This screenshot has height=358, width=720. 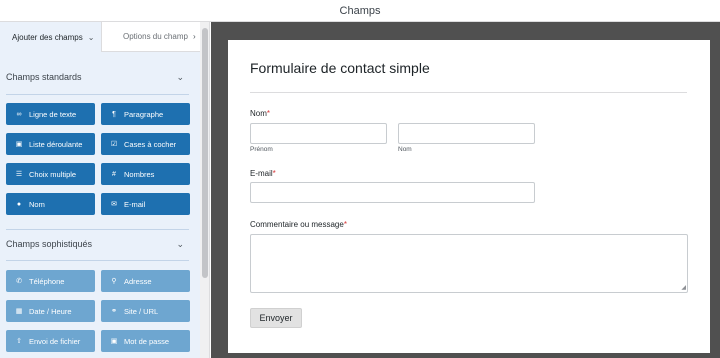 I want to click on add-field-dropdown-button: ▣ Liste déroulante, so click(x=50, y=144).